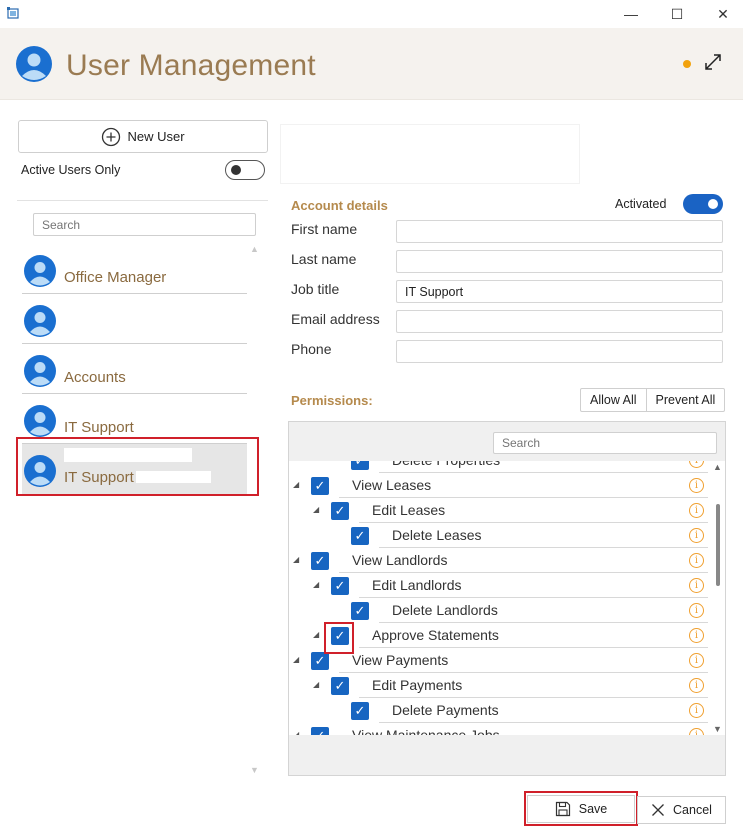 Image resolution: width=743 pixels, height=838 pixels. Describe the element at coordinates (143, 136) in the screenshot. I see `new-user-button: New User` at that location.